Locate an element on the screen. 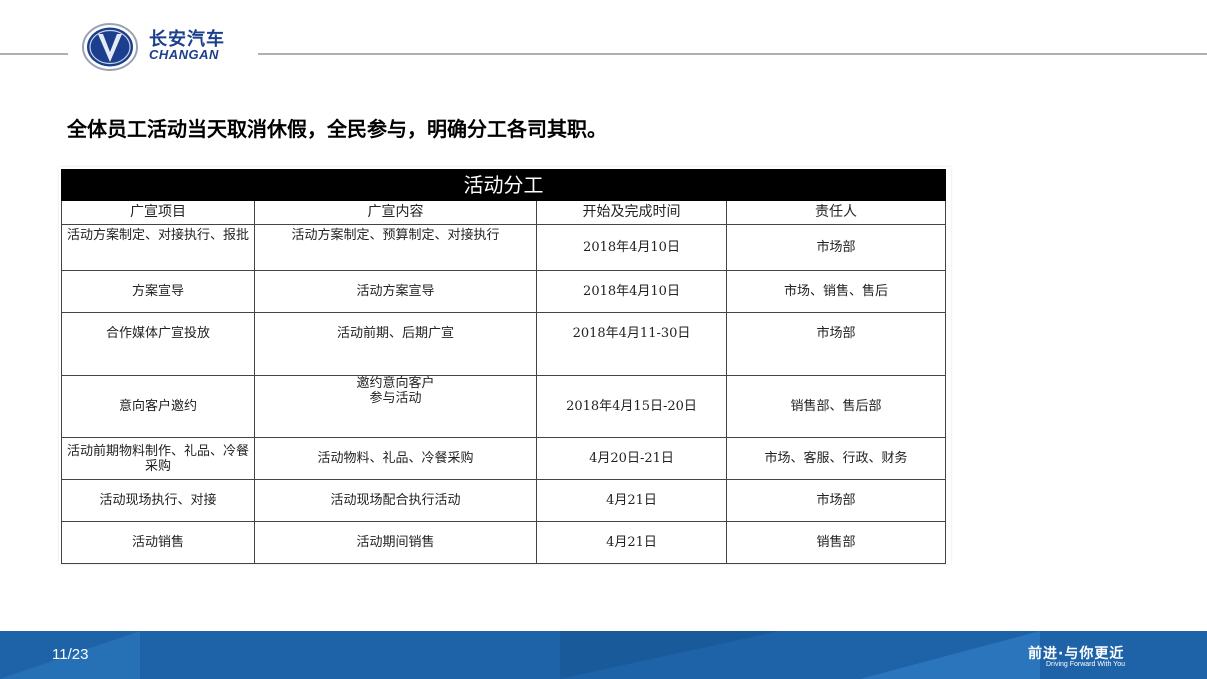 Image resolution: width=1207 pixels, height=679 pixels. table-cell: 活动现场执行、对接 is located at coordinates (158, 500).